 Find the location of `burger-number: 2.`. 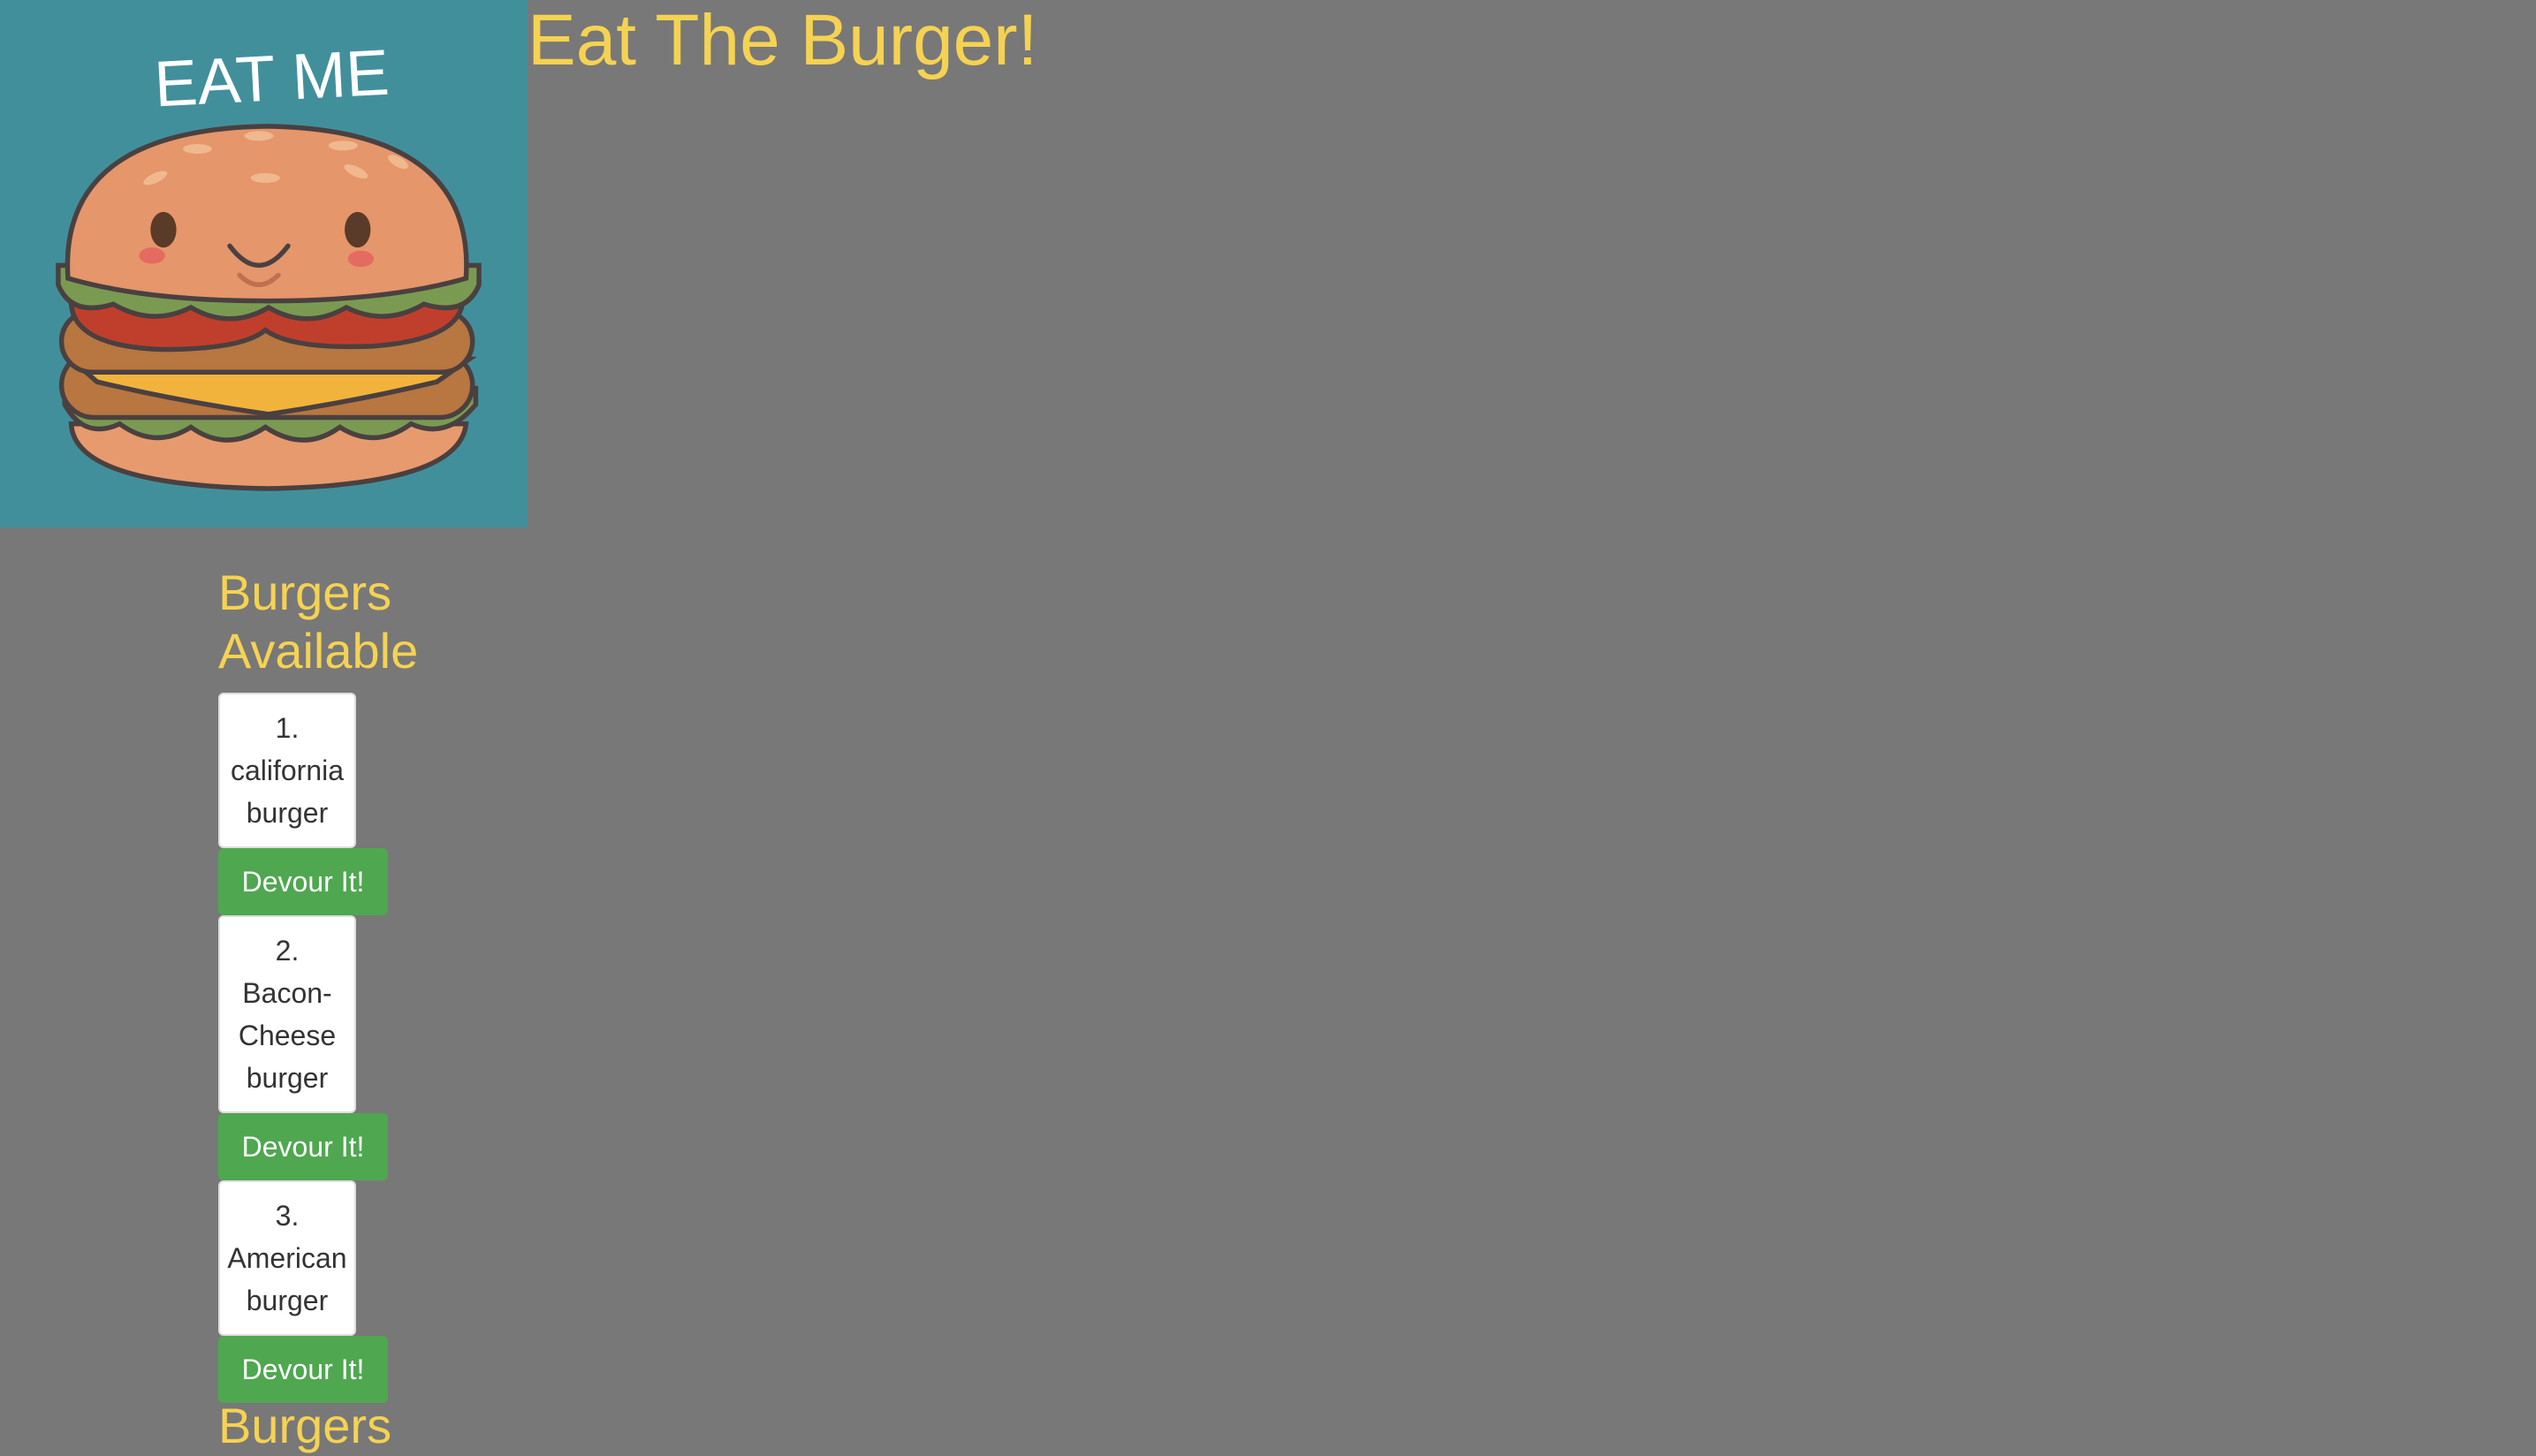

burger-number: 2. is located at coordinates (288, 951).